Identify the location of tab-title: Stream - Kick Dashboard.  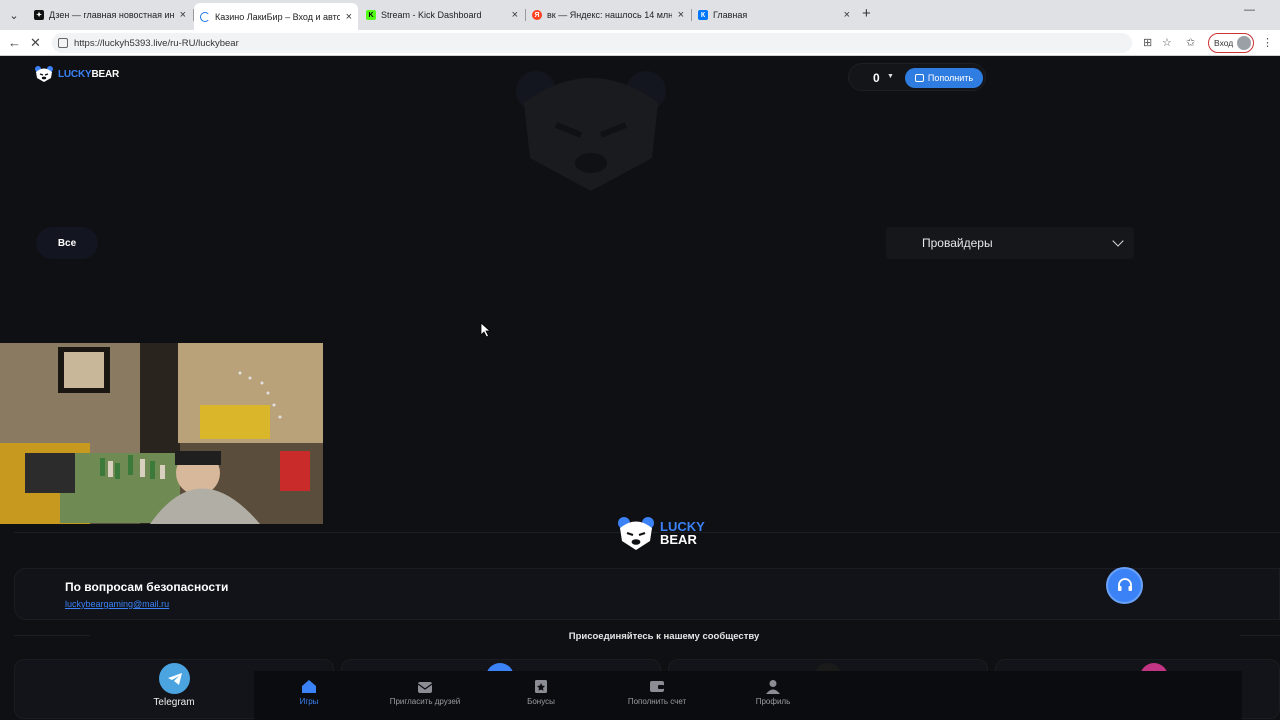
(431, 15).